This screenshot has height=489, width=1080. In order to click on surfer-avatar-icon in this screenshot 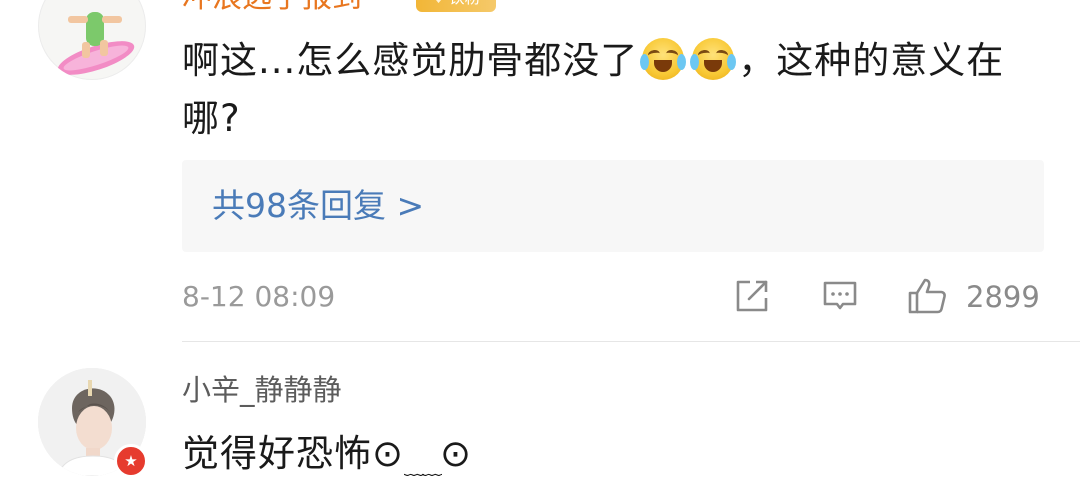, I will do `click(96, 43)`.